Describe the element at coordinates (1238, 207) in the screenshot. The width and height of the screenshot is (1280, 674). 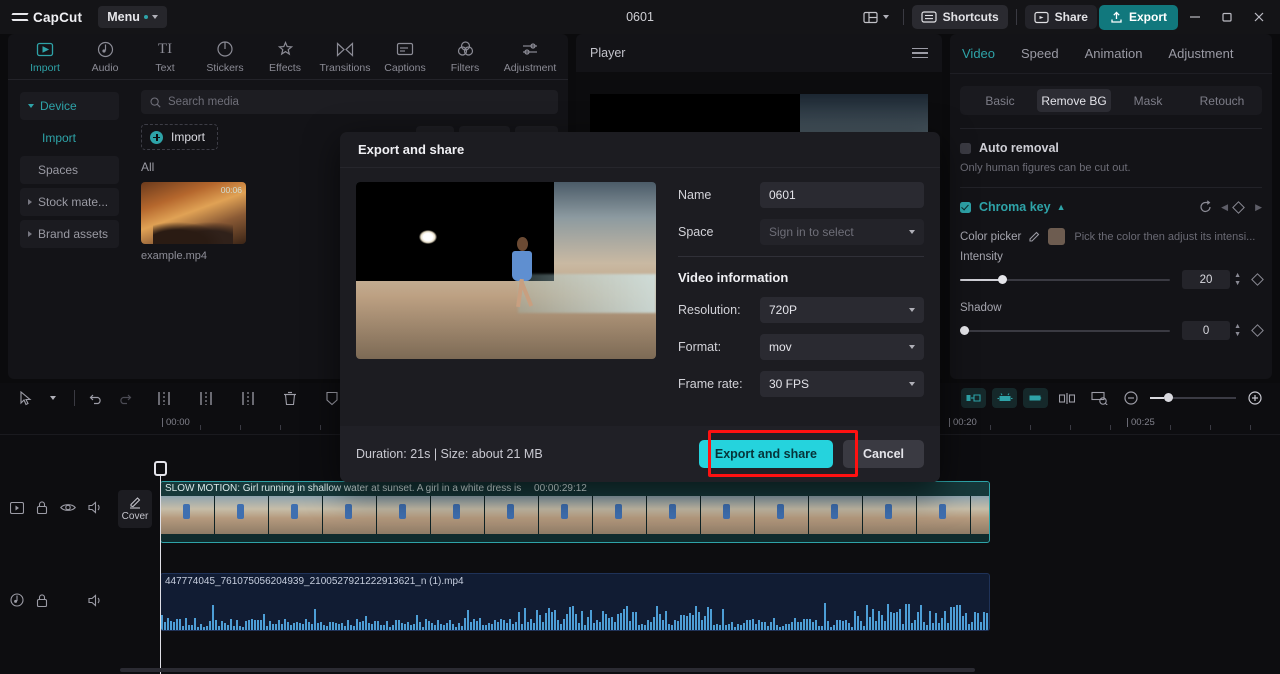
I see `keyframe-icon` at that location.